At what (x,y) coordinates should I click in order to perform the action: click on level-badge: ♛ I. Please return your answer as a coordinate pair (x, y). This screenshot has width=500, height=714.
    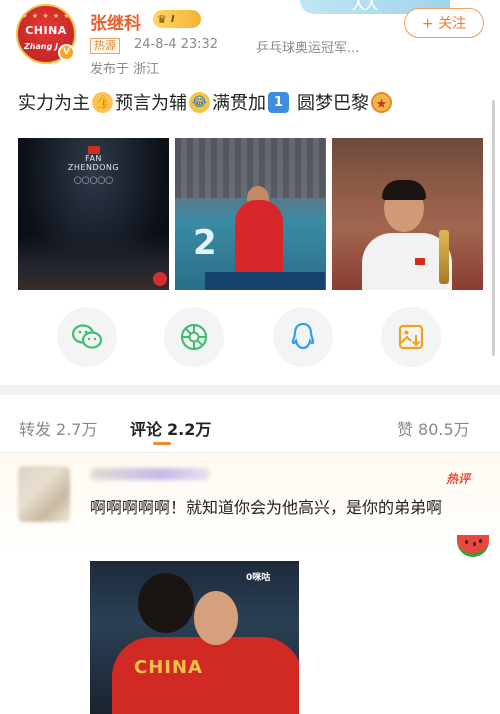
    Looking at the image, I should click on (177, 19).